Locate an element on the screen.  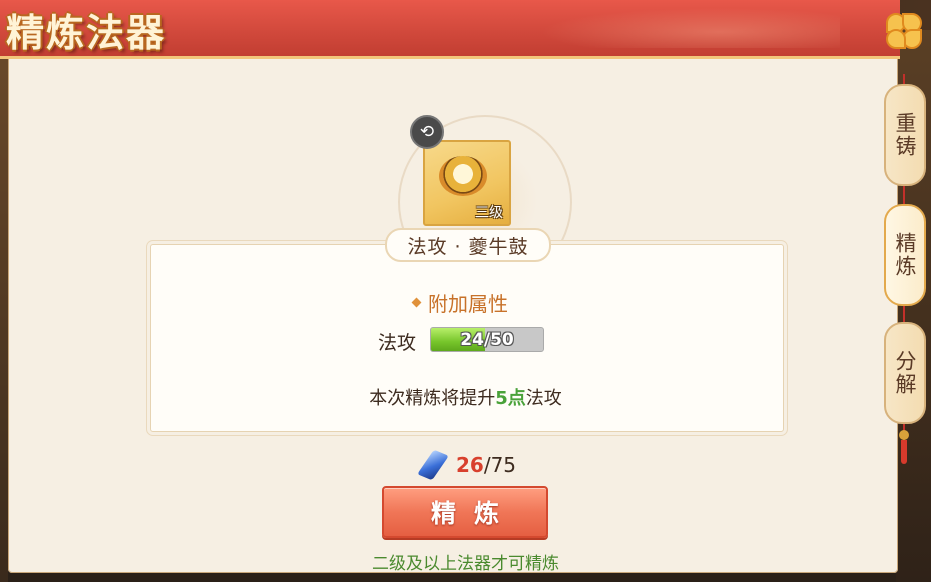
cost-text: 26/75 is located at coordinates (486, 465).